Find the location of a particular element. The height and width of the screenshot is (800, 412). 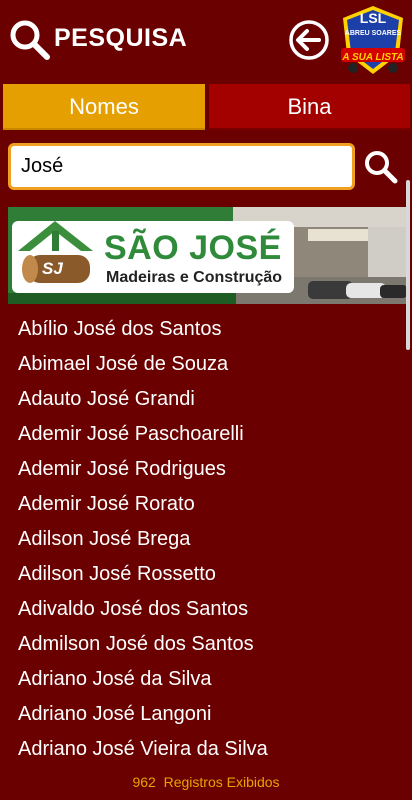

app-header: PESQUISA LSL ABREU SOARES A SUA LISTA is located at coordinates (206, 40).